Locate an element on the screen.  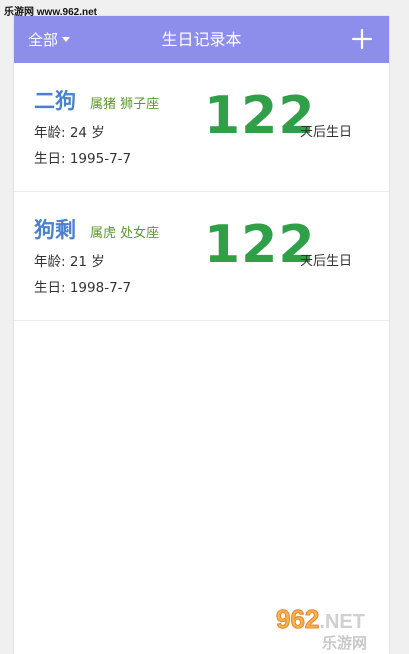
age-text: 年龄: 24 岁 is located at coordinates (69, 133).